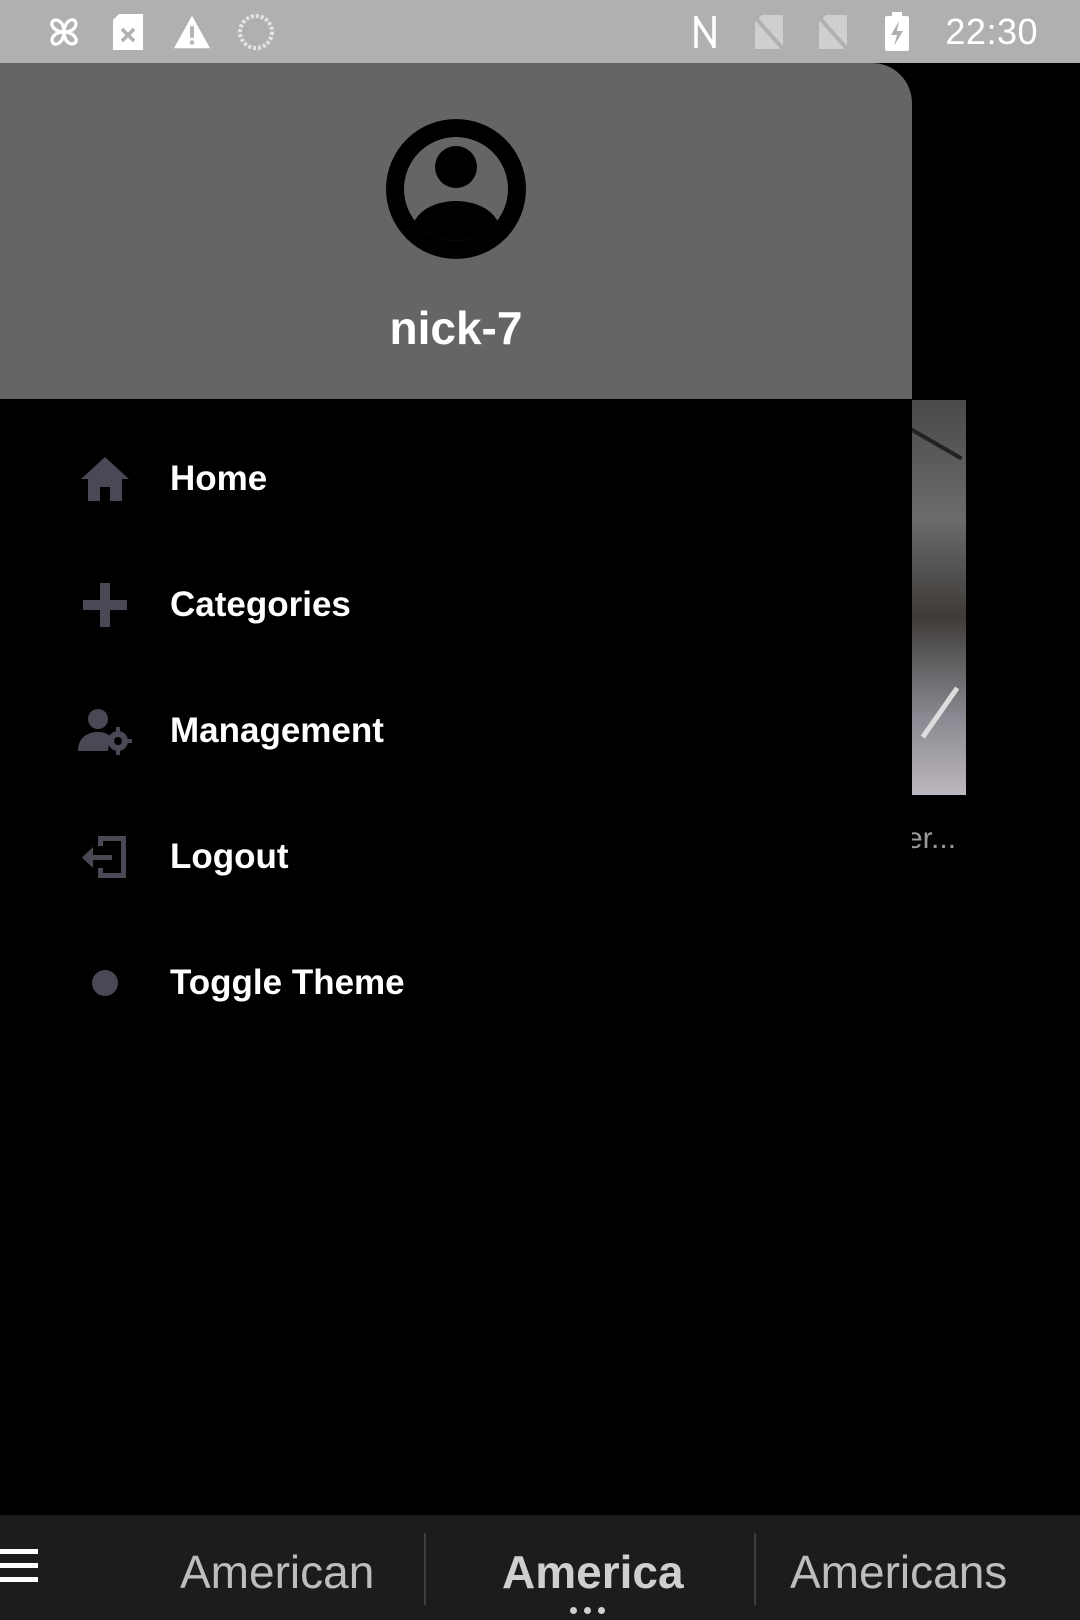  I want to click on menu-item-label: Home, so click(219, 478).